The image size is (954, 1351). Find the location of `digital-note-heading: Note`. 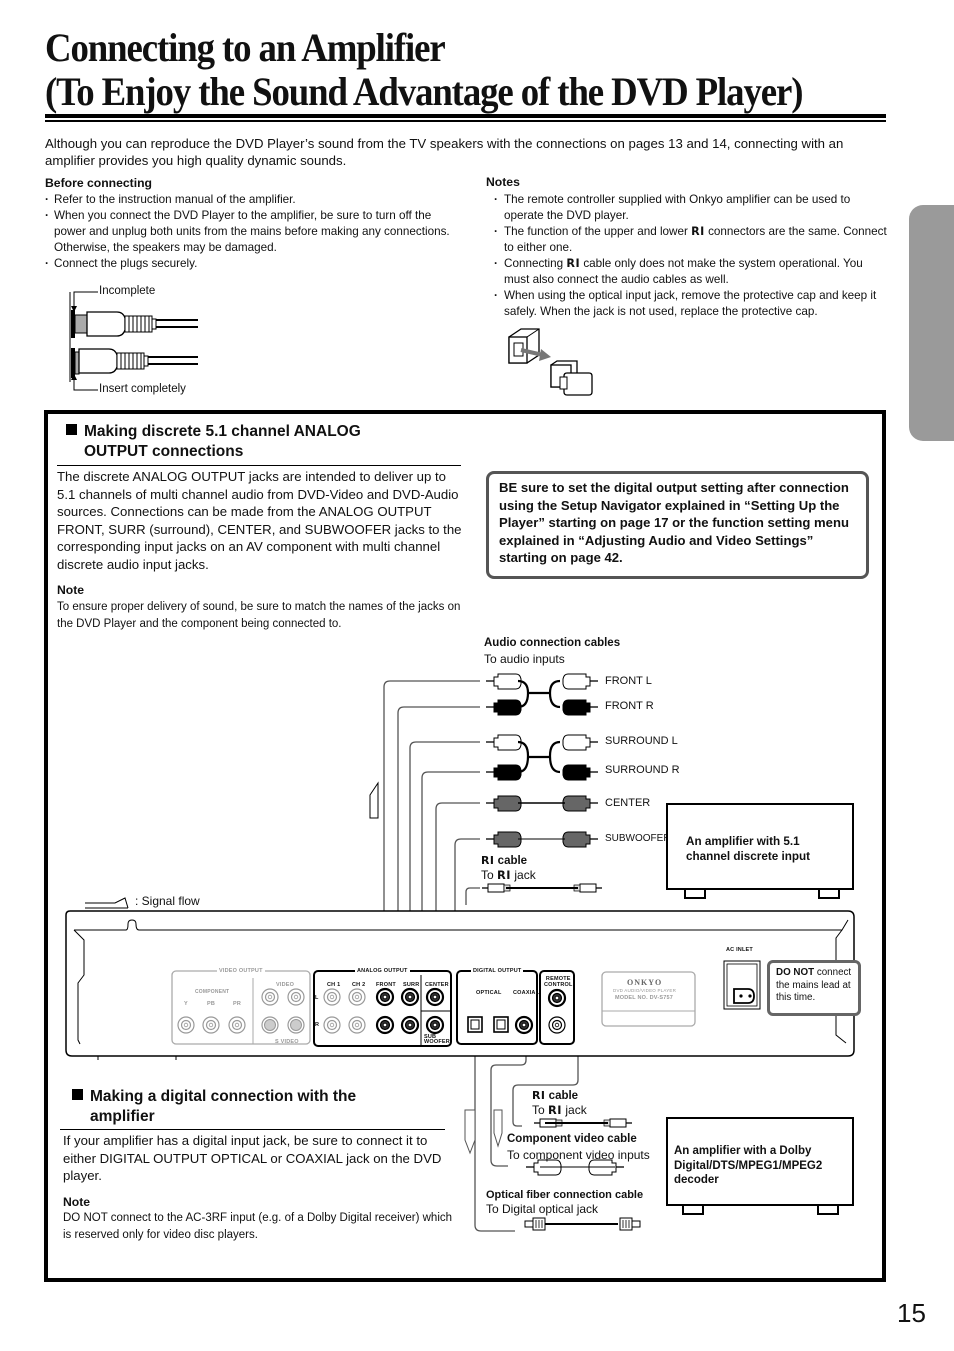

digital-note-heading: Note is located at coordinates (77, 1202).